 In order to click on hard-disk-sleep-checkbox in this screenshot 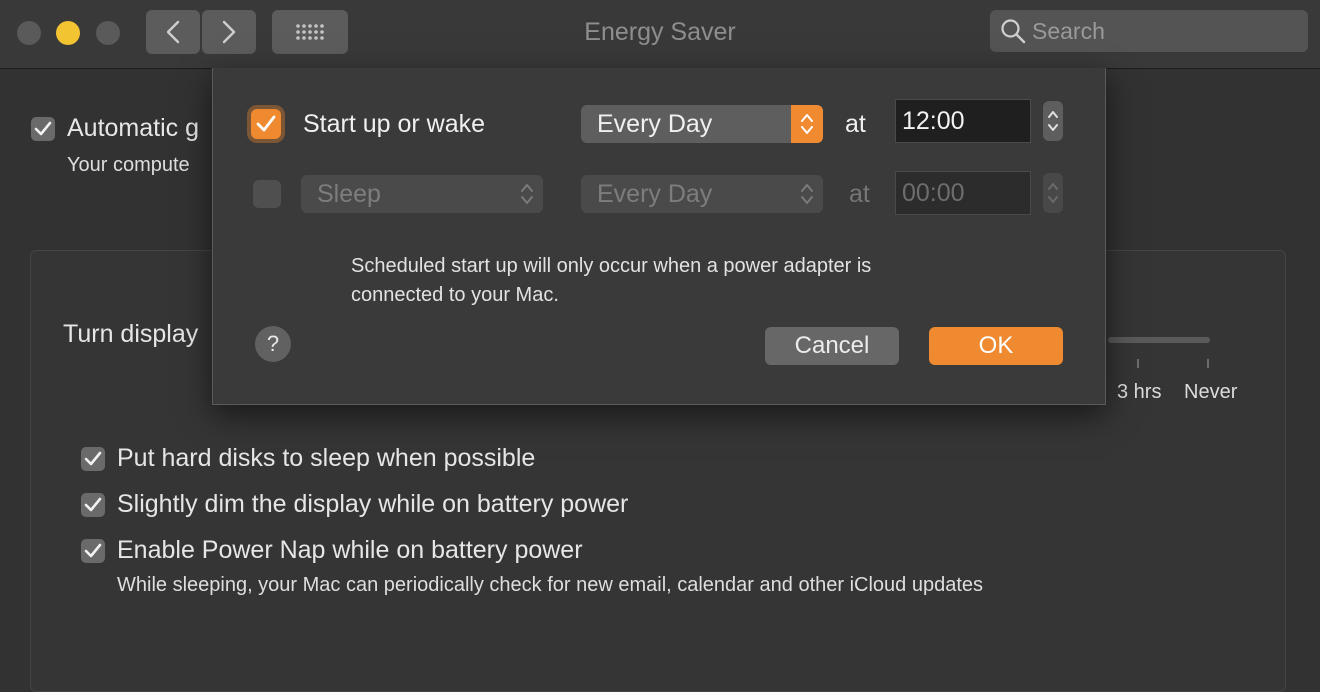, I will do `click(93, 459)`.